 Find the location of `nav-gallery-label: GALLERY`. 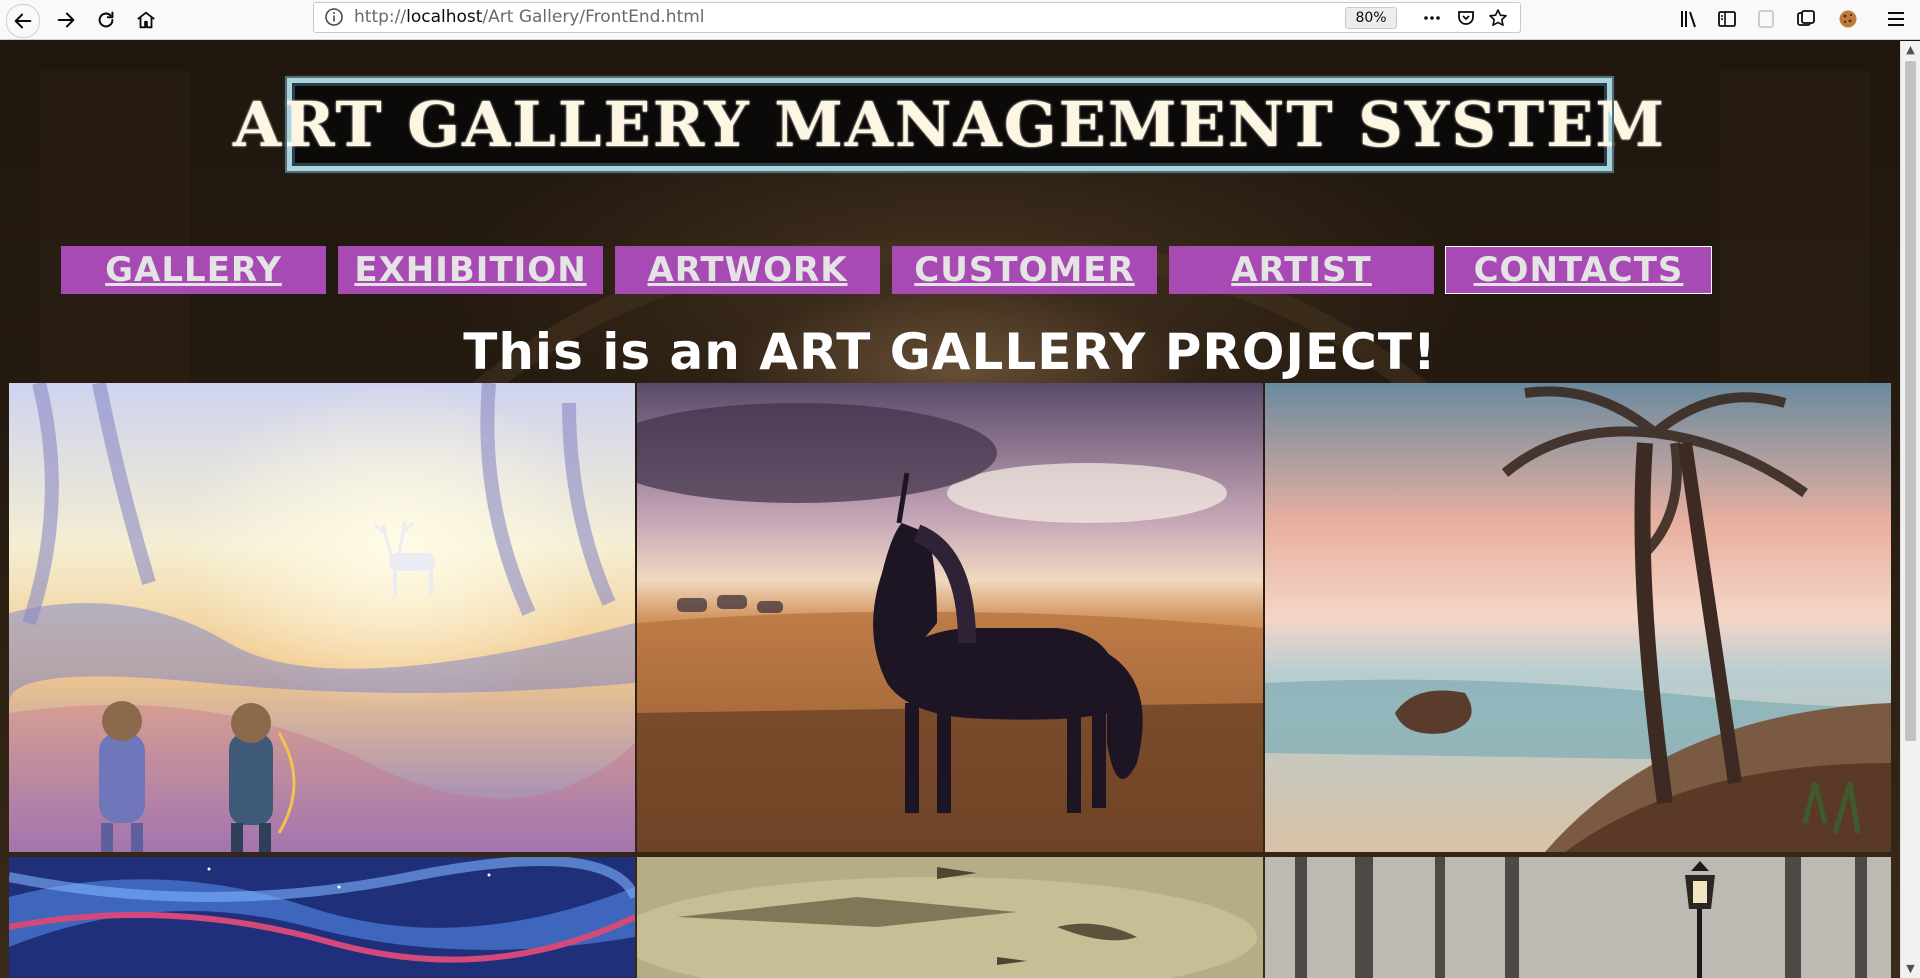

nav-gallery-label: GALLERY is located at coordinates (193, 270).